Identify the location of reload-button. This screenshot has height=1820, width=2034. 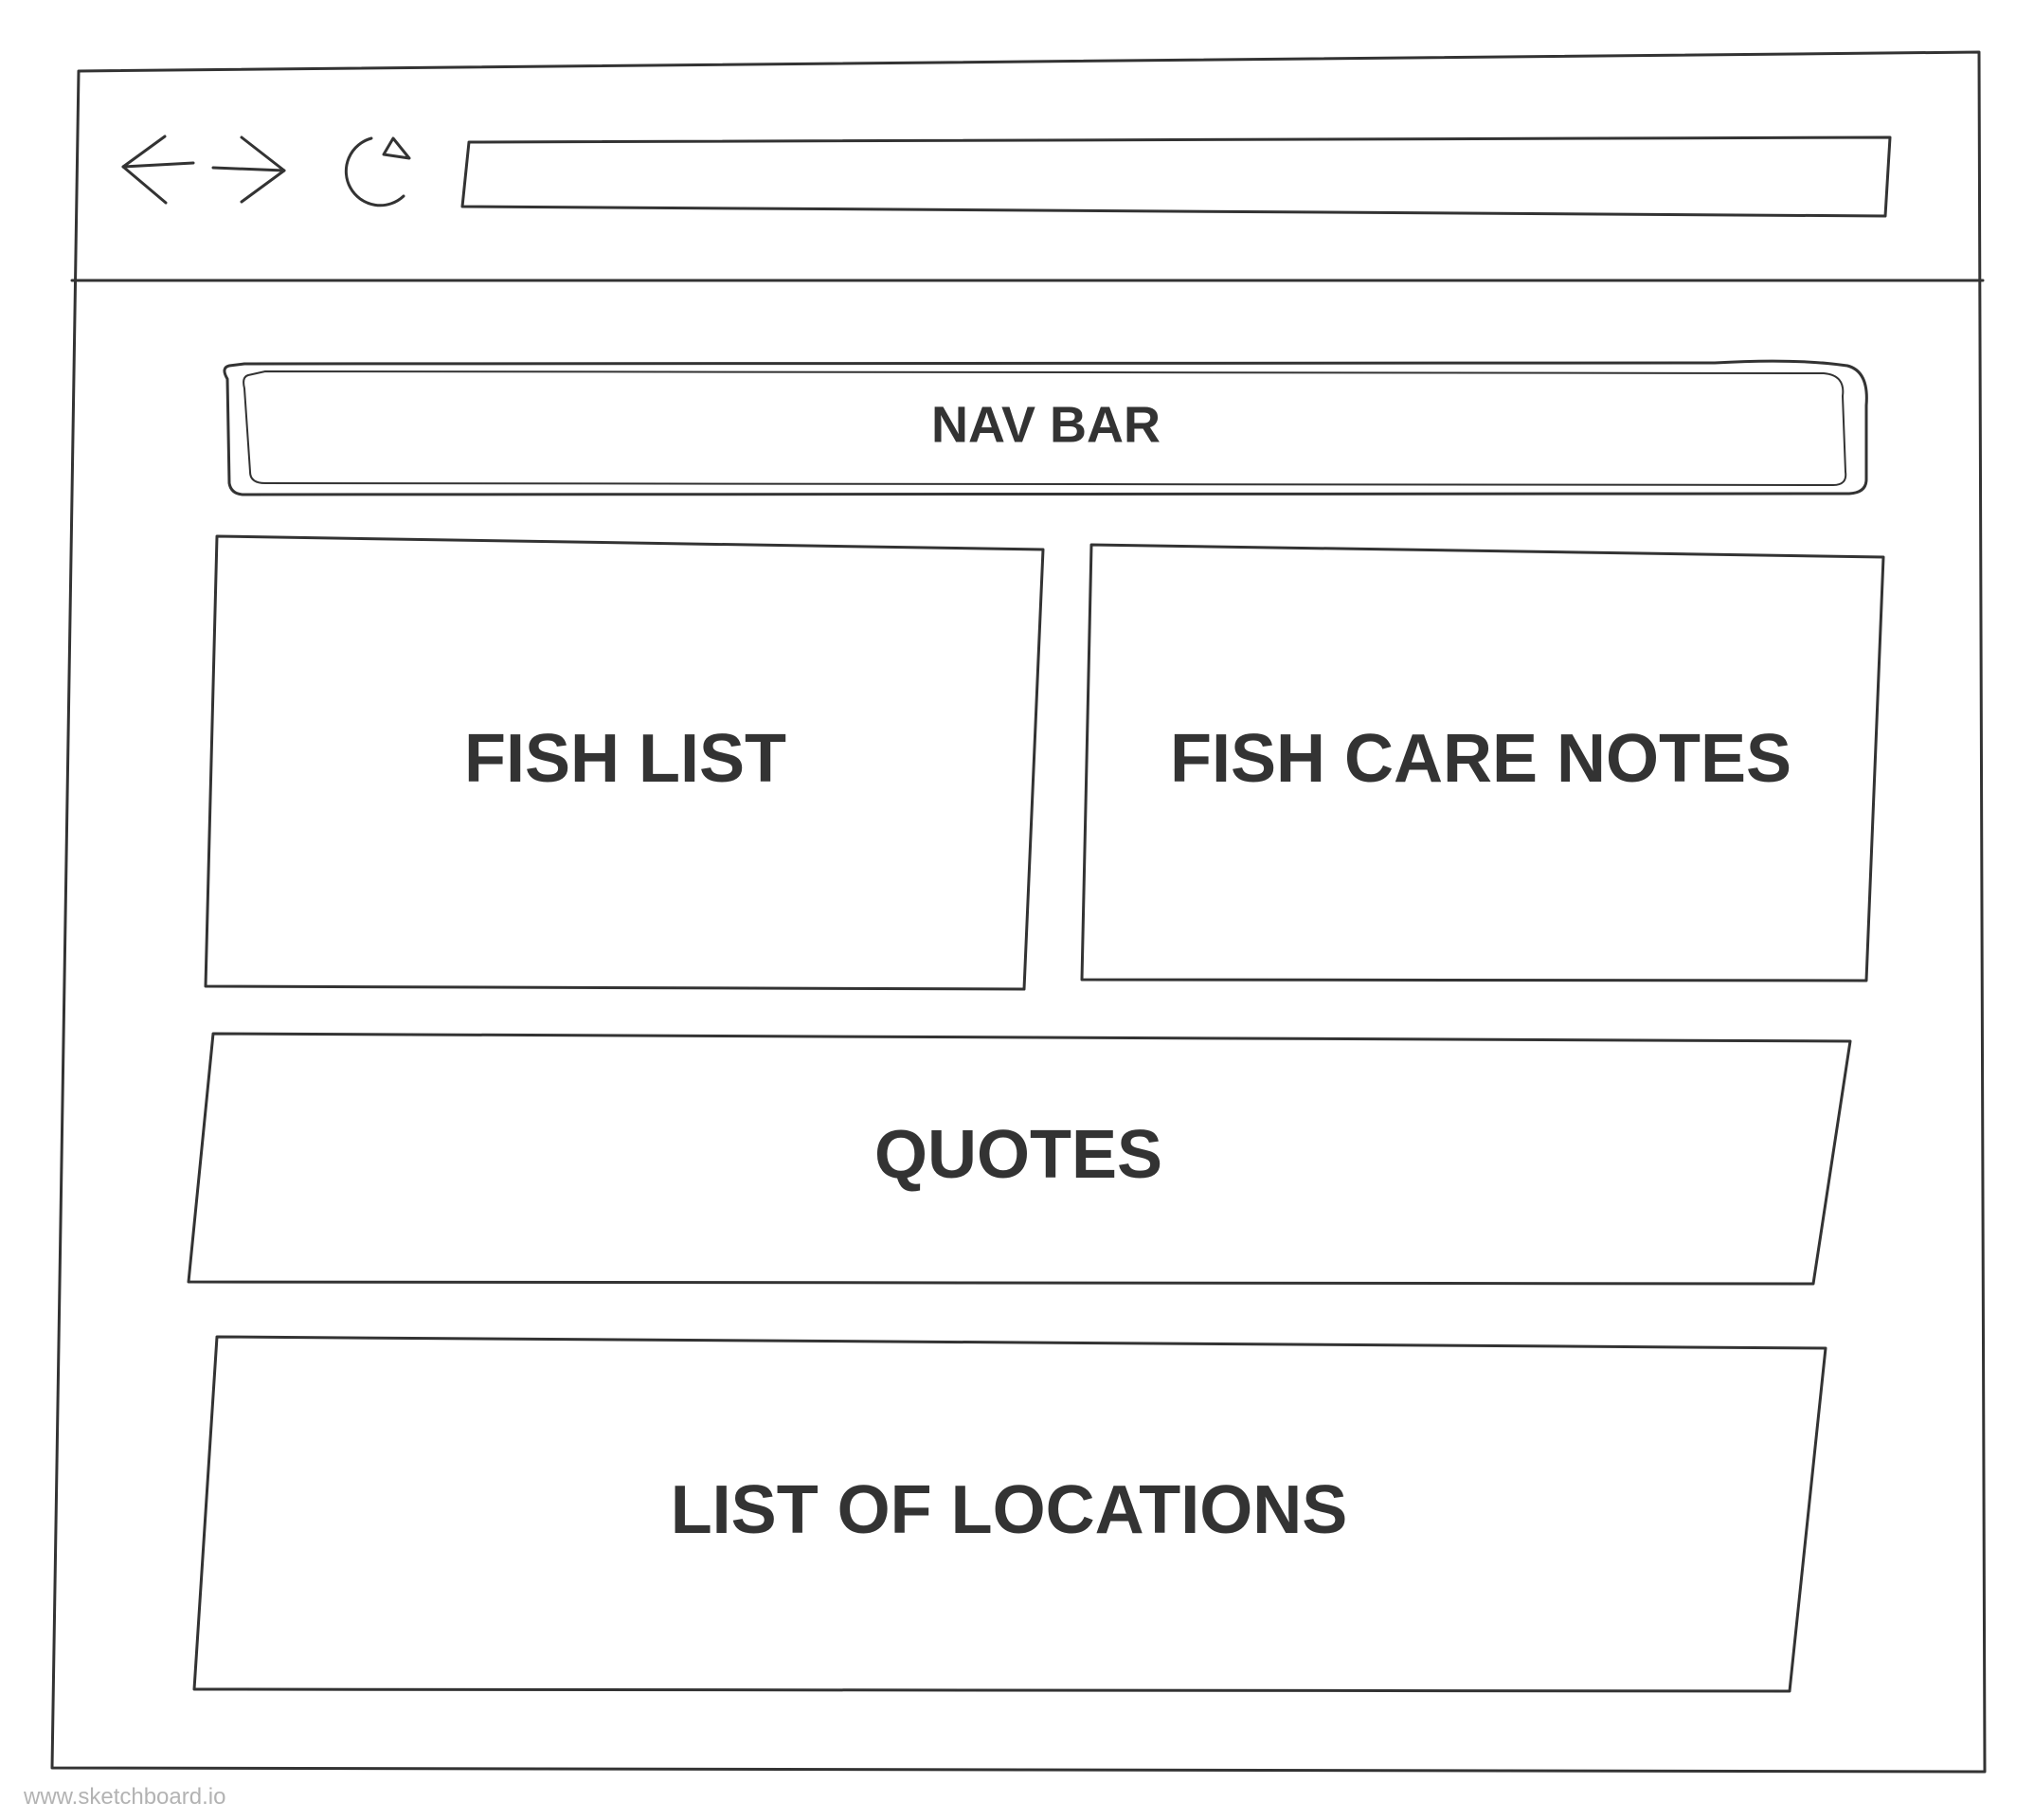
(377, 171).